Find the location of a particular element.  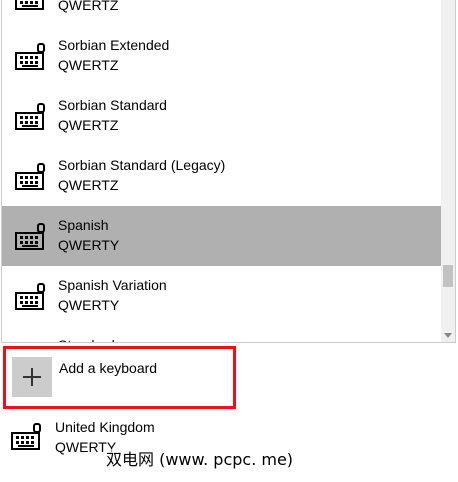

keyboard-option-name: Sorbian Standard (Legacy) is located at coordinates (142, 165).